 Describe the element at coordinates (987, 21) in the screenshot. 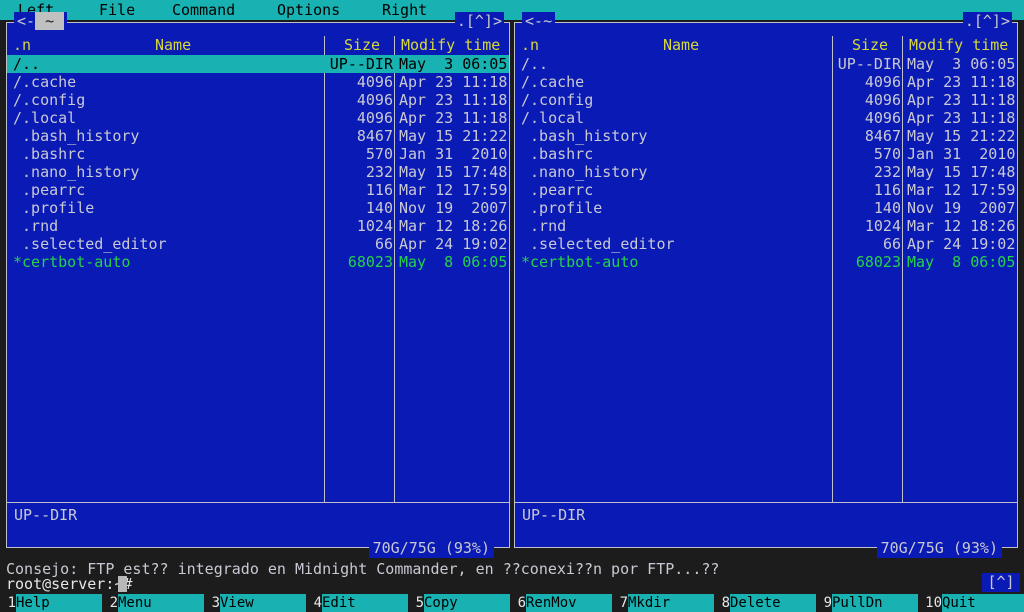

I see `right-panel-corner-controls: .[^]>` at that location.